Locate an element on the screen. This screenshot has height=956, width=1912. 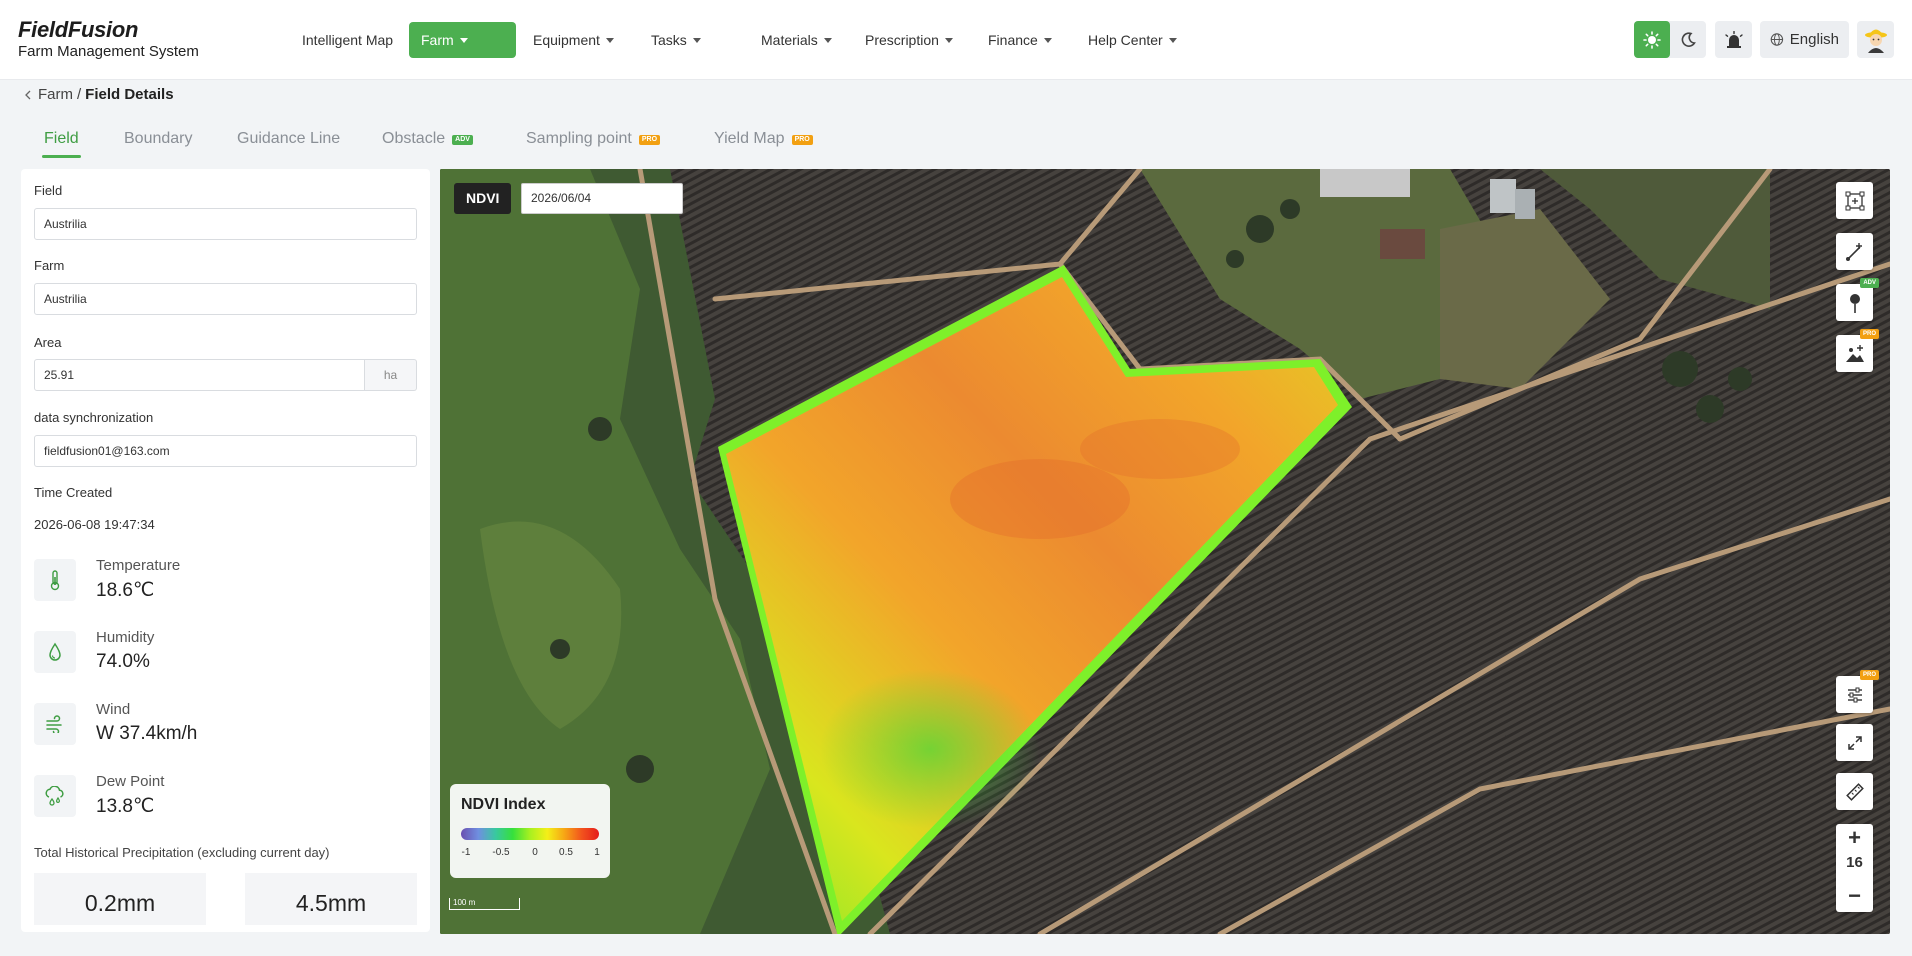
tab-sampling-point: Sampling point PRO is located at coordinates (593, 139).